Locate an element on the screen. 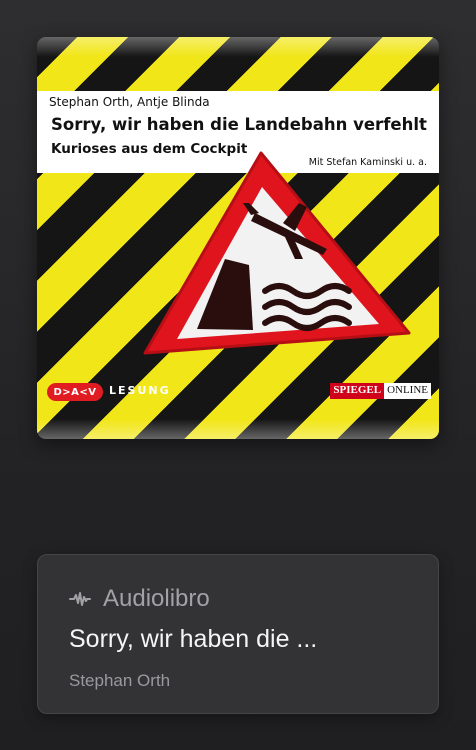 Image resolution: width=476 pixels, height=750 pixels. media-type-label: Audiolibro is located at coordinates (156, 598).